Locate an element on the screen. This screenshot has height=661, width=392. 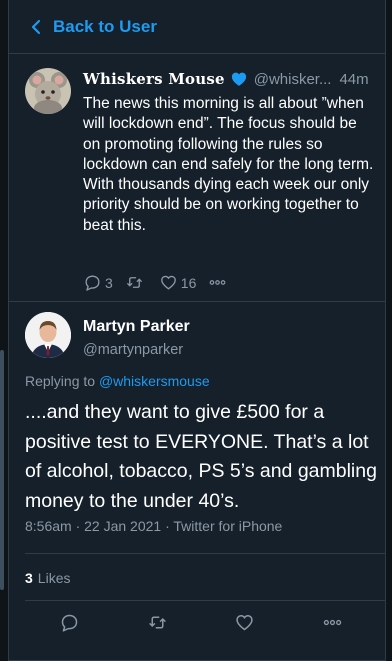
like-button: 16 is located at coordinates (178, 282).